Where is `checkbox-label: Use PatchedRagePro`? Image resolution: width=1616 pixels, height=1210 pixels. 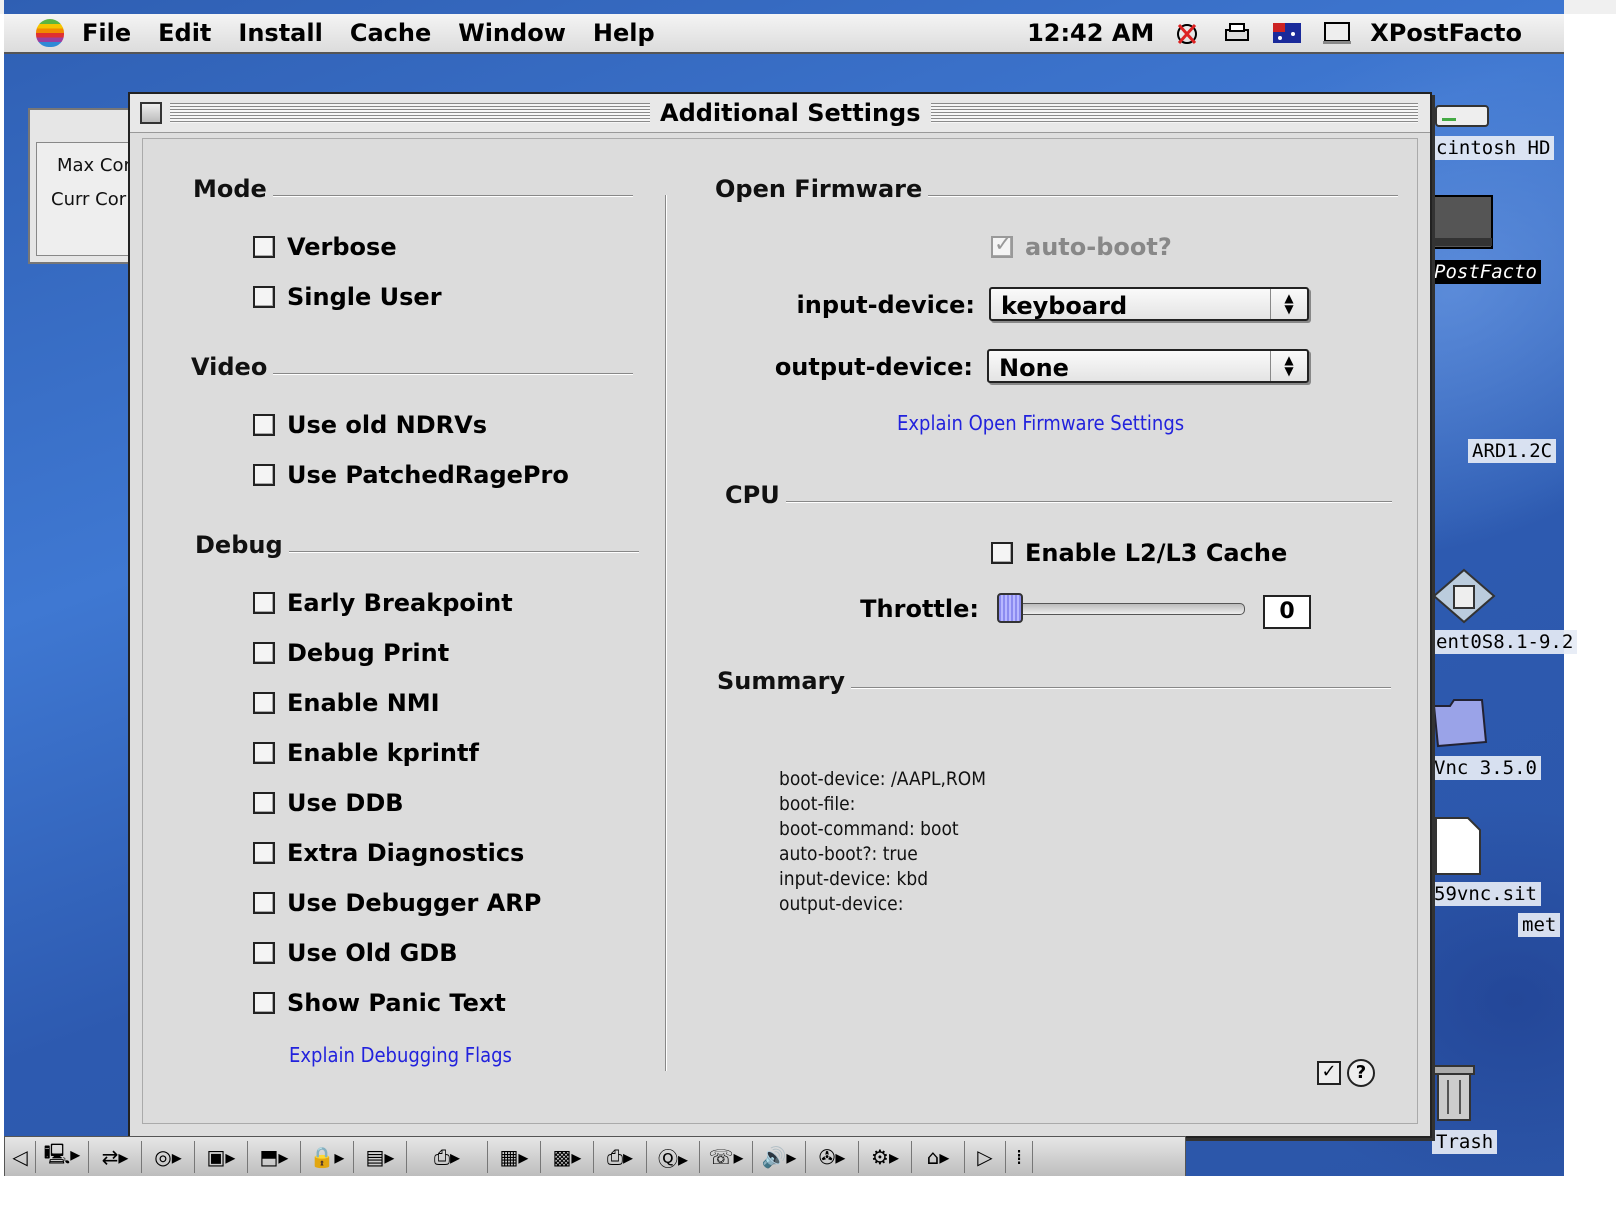
checkbox-label: Use PatchedRagePro is located at coordinates (428, 475).